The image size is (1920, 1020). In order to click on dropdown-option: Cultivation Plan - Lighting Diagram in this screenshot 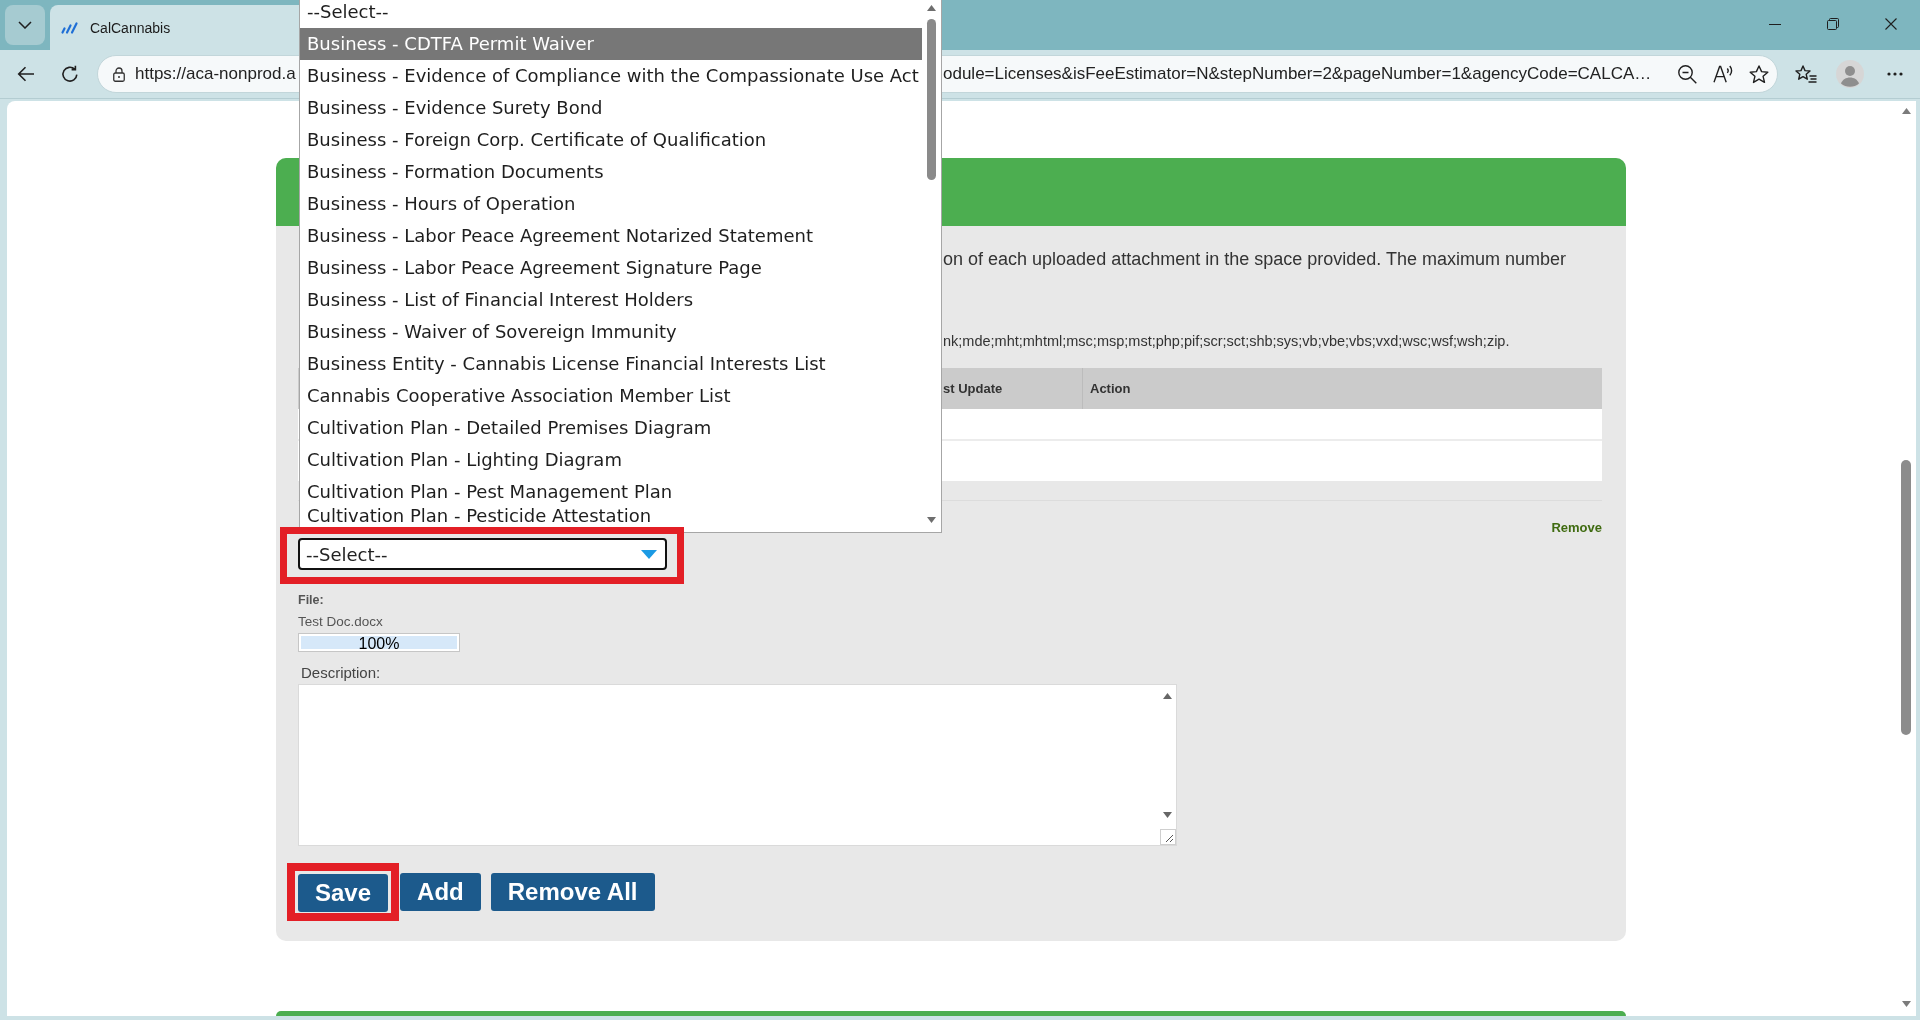, I will do `click(611, 460)`.